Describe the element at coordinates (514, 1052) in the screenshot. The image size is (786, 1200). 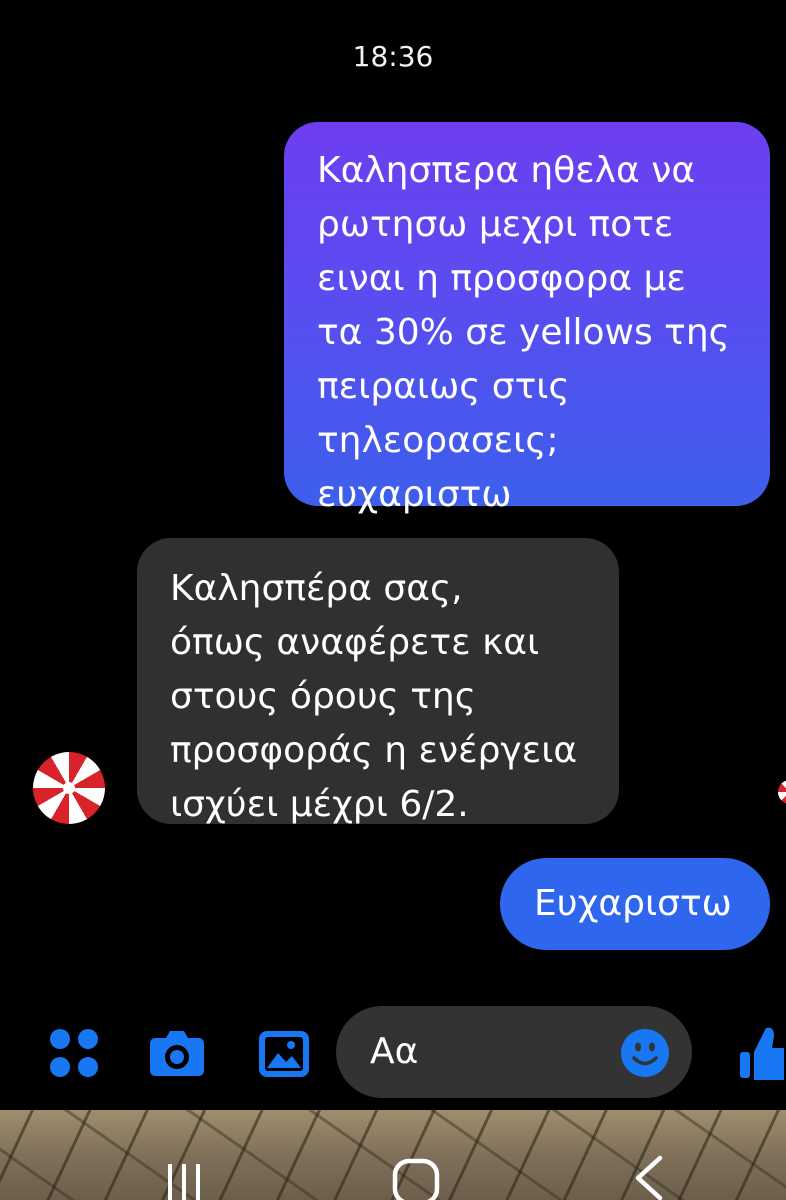
I see `message-input: Αα` at that location.